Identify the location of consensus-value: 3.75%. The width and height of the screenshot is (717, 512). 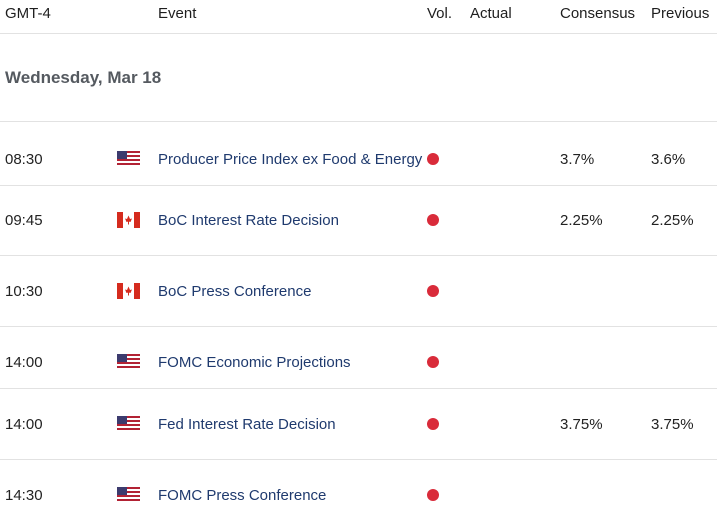
(581, 424).